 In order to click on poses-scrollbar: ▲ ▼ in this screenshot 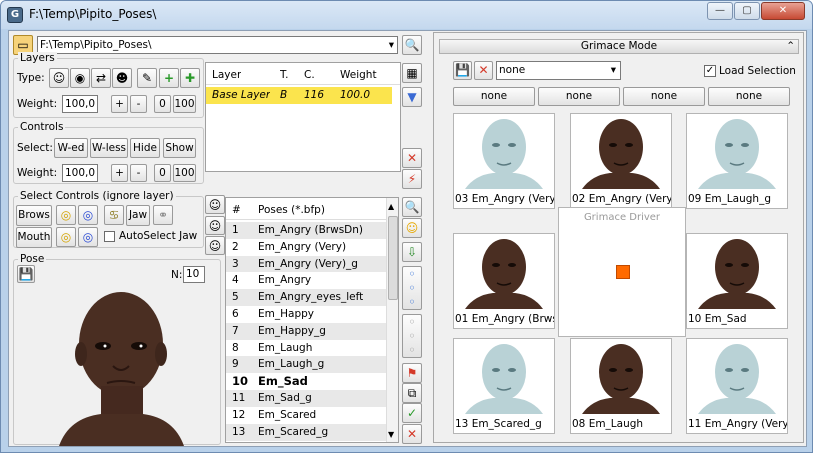, I will do `click(392, 320)`.